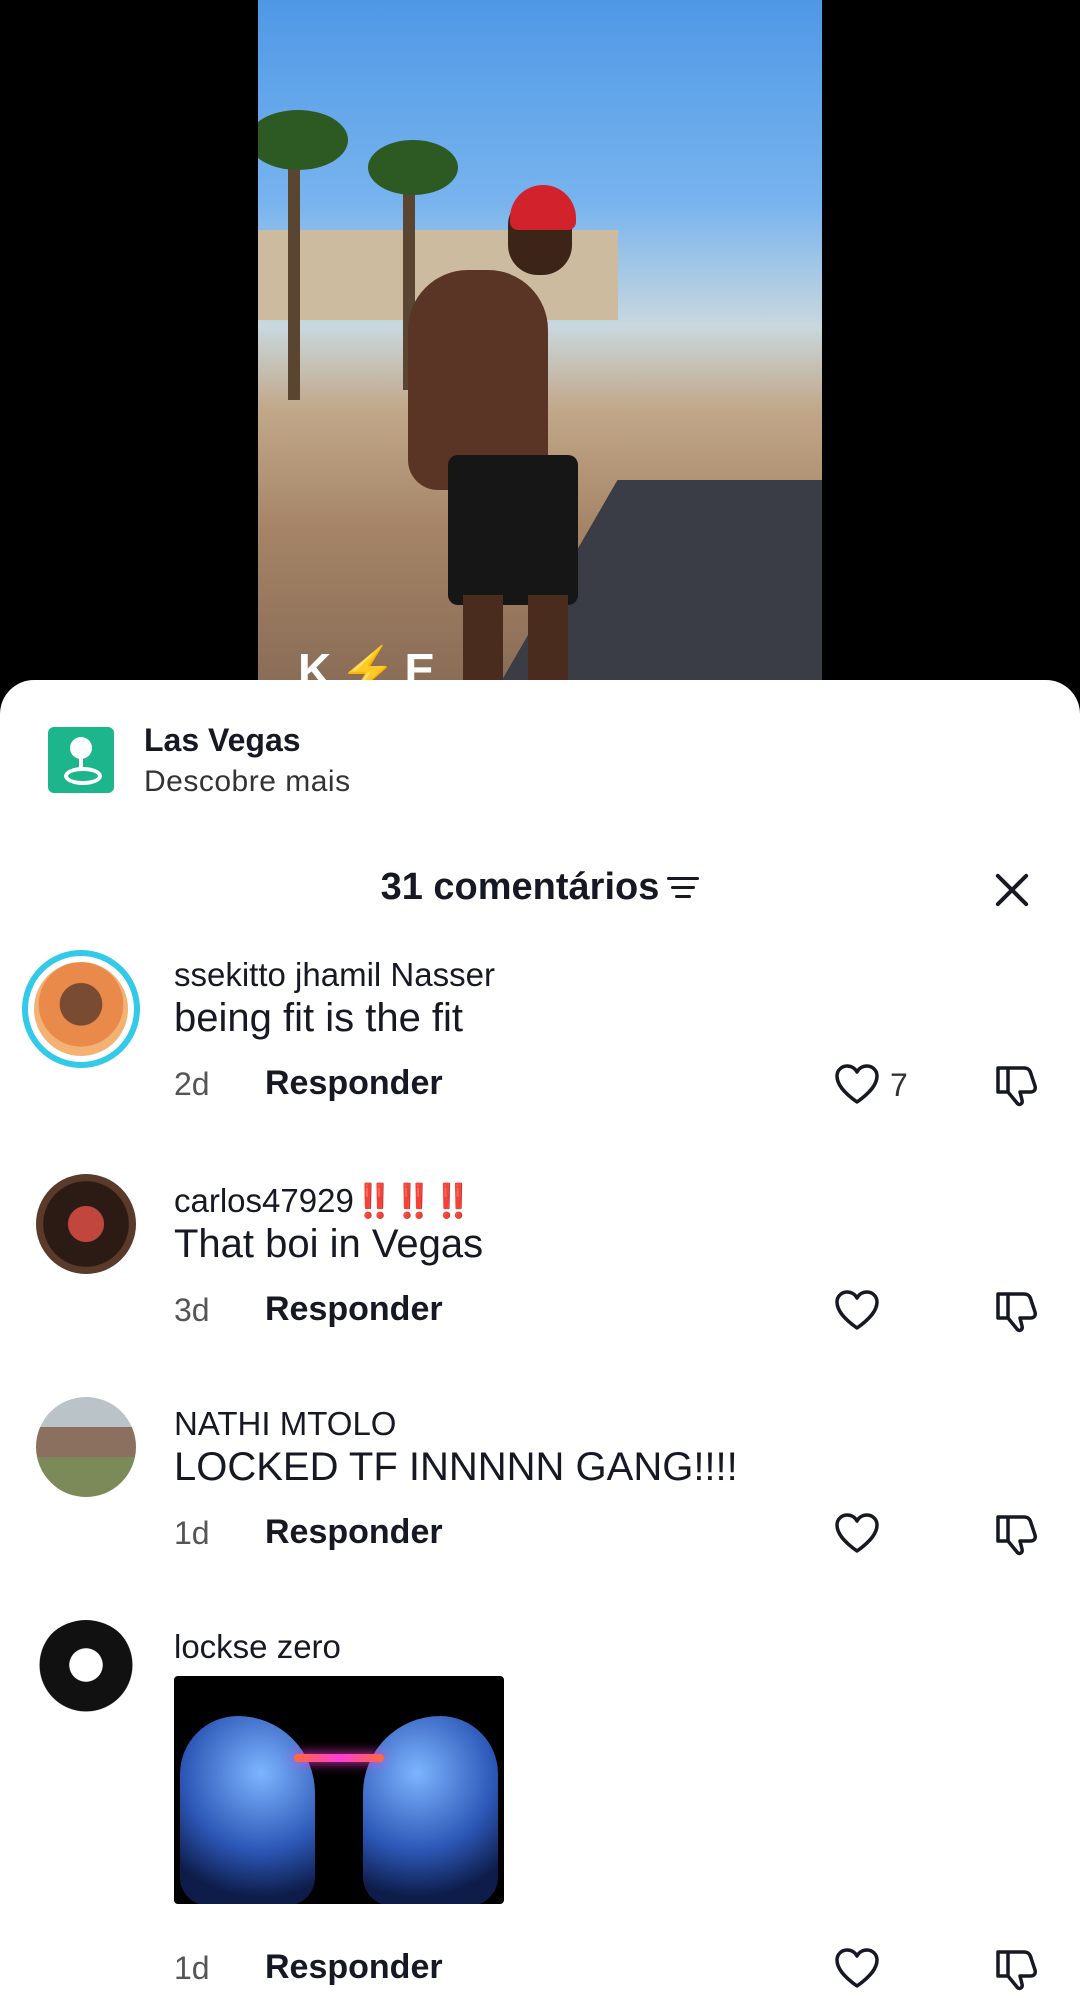 The image size is (1080, 2000). Describe the element at coordinates (543, 207) in the screenshot. I see `red-beanie` at that location.